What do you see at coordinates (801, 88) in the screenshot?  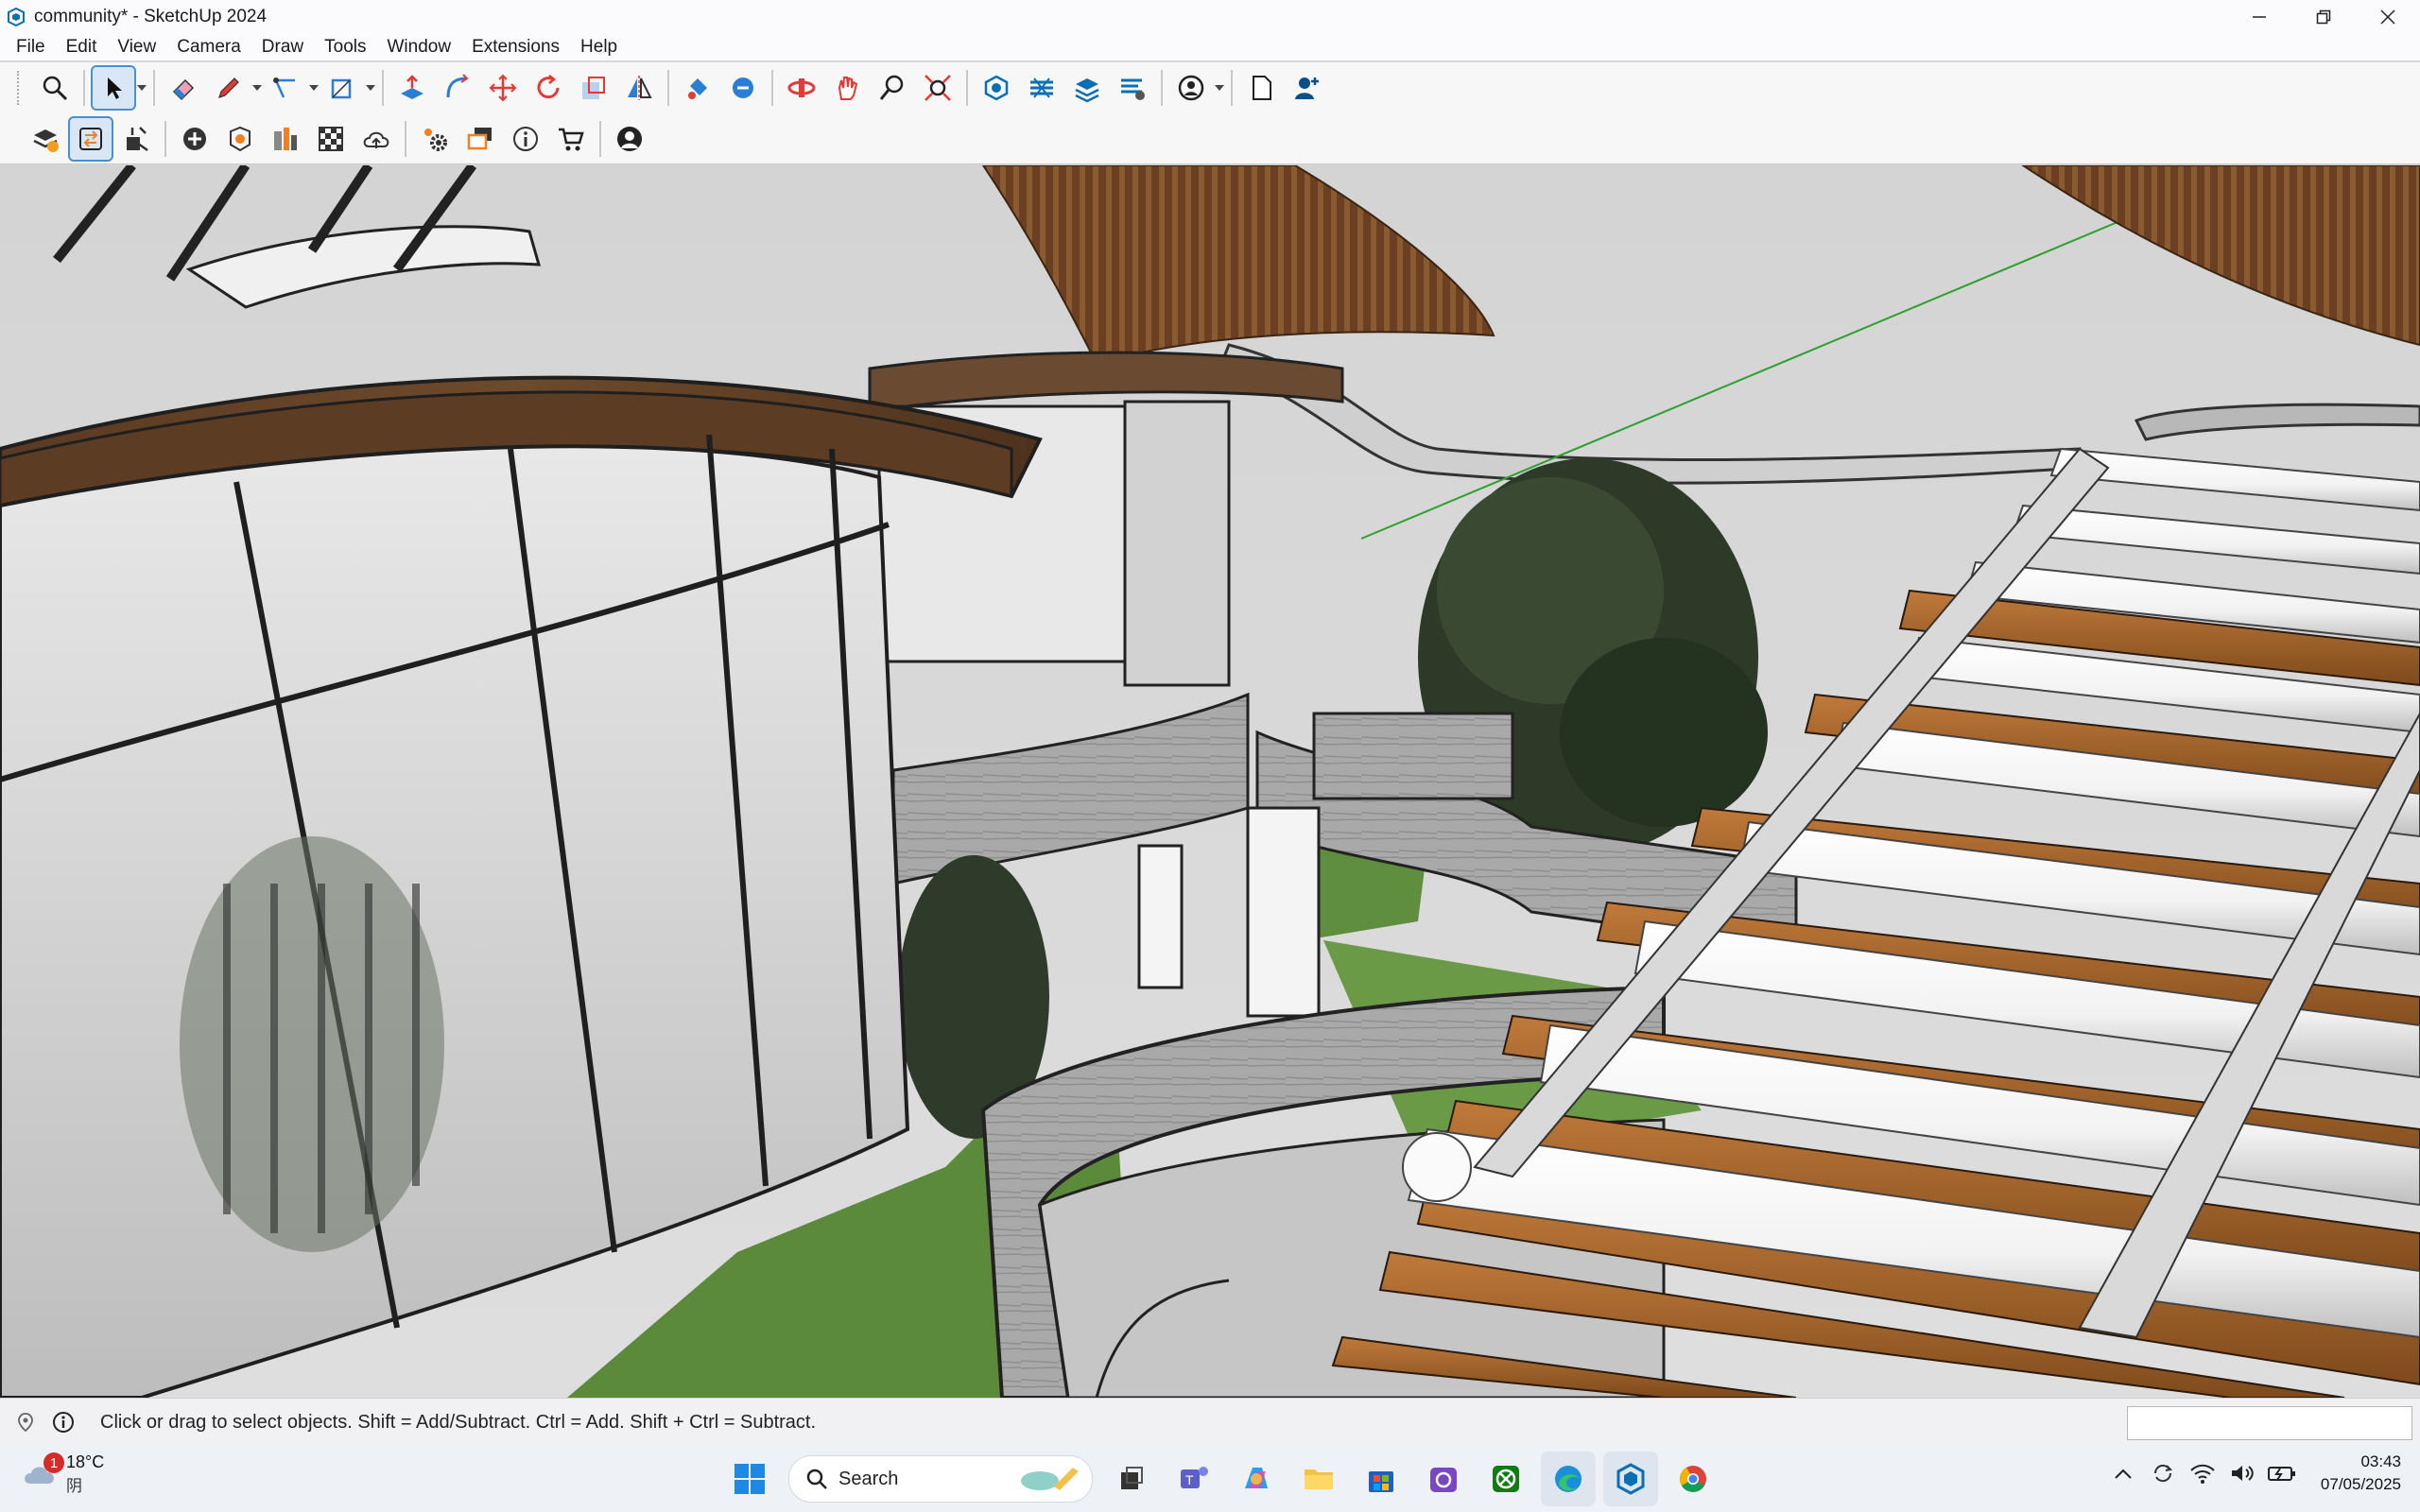 I see `orbit-tool` at bounding box center [801, 88].